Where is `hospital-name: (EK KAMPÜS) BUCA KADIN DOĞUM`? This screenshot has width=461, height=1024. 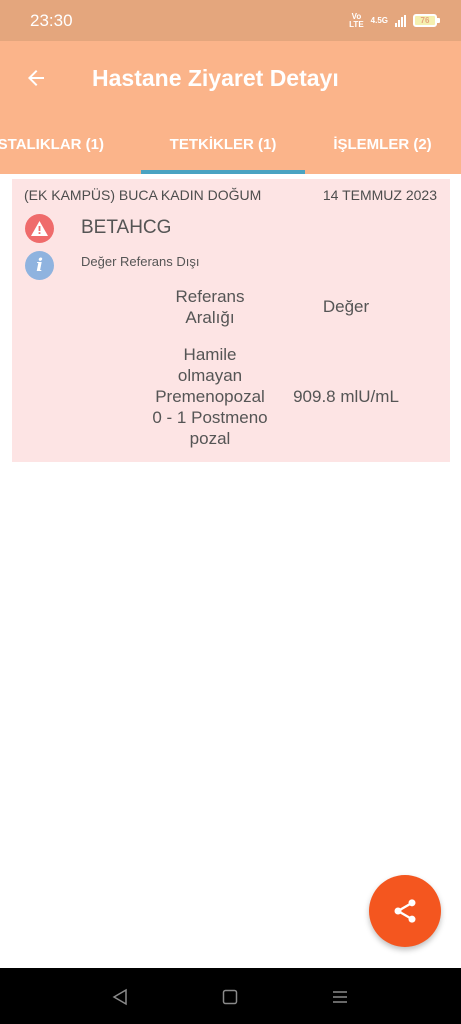 hospital-name: (EK KAMPÜS) BUCA KADIN DOĞUM is located at coordinates (143, 195).